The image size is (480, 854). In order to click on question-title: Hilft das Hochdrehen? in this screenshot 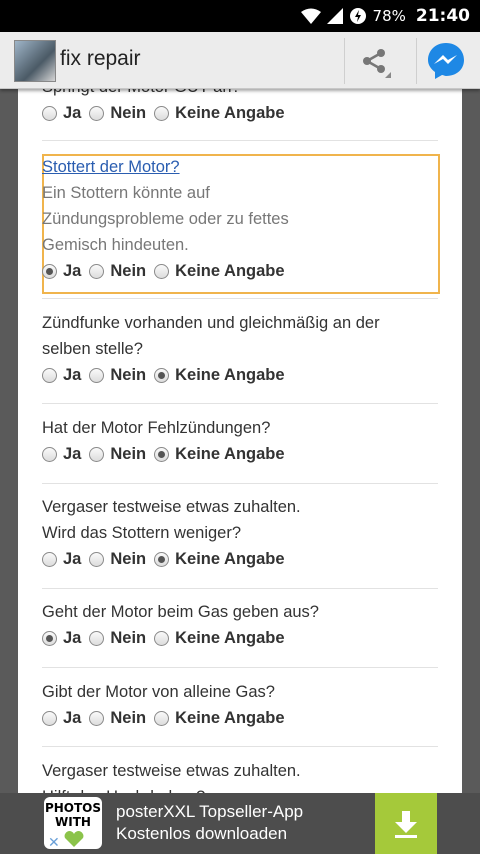, I will do `click(240, 788)`.